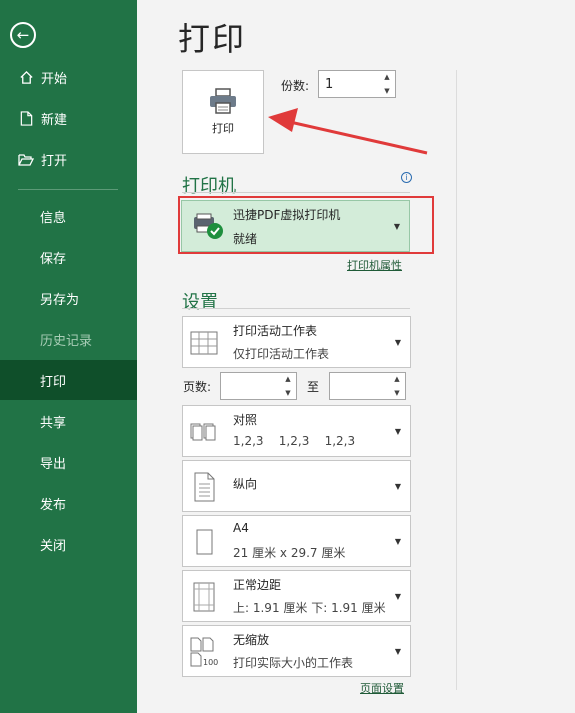  I want to click on sidebar-item-label: 开始, so click(54, 79).